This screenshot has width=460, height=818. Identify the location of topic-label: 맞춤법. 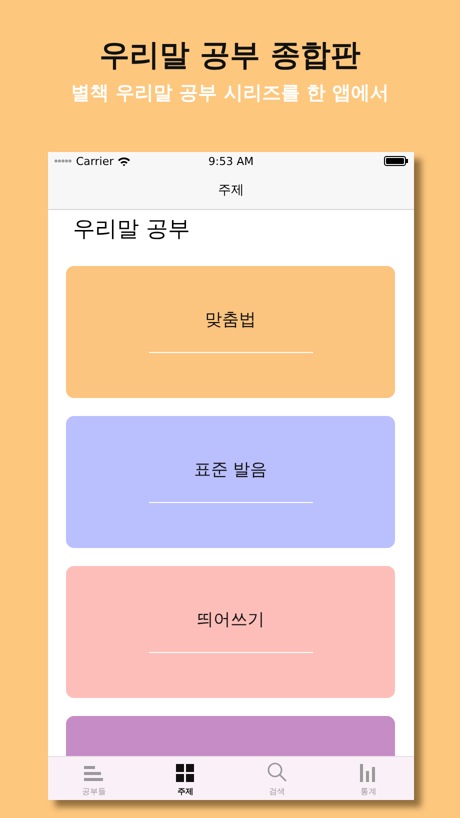
(230, 320).